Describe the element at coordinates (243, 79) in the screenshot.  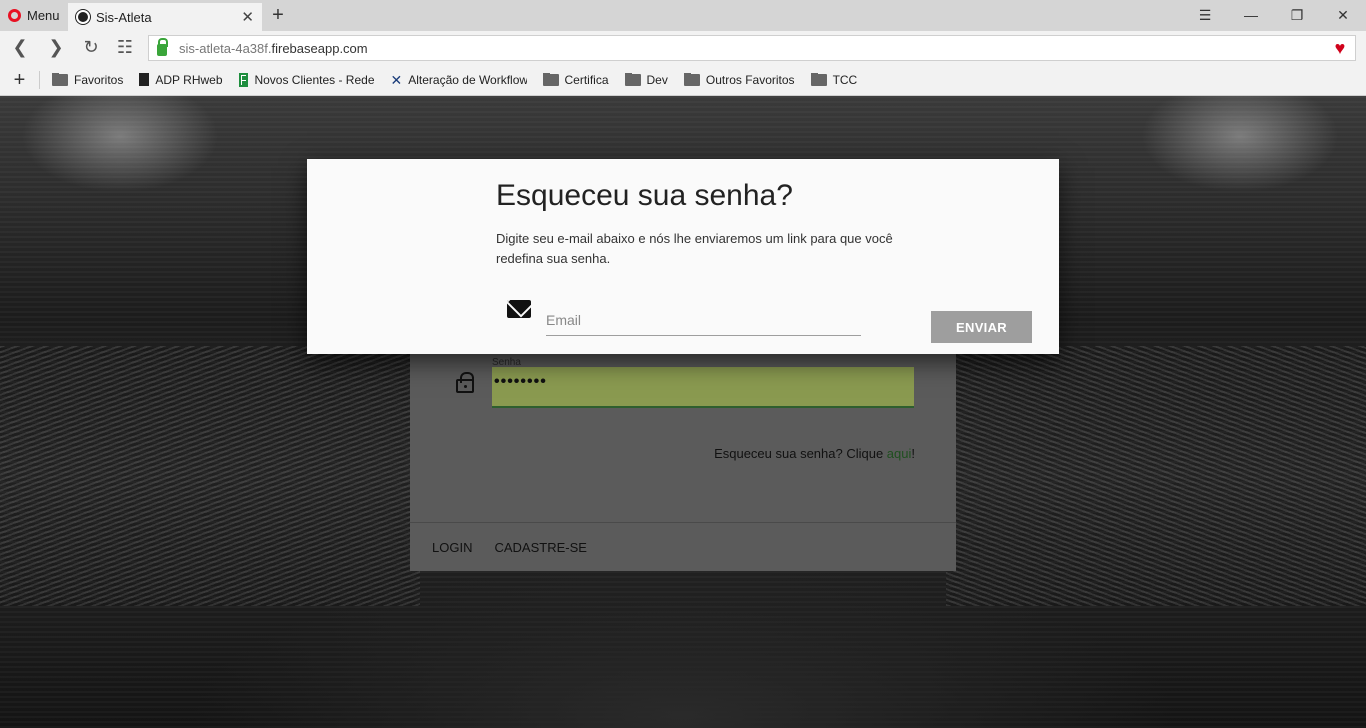
I see `spreadsheet-icon` at that location.